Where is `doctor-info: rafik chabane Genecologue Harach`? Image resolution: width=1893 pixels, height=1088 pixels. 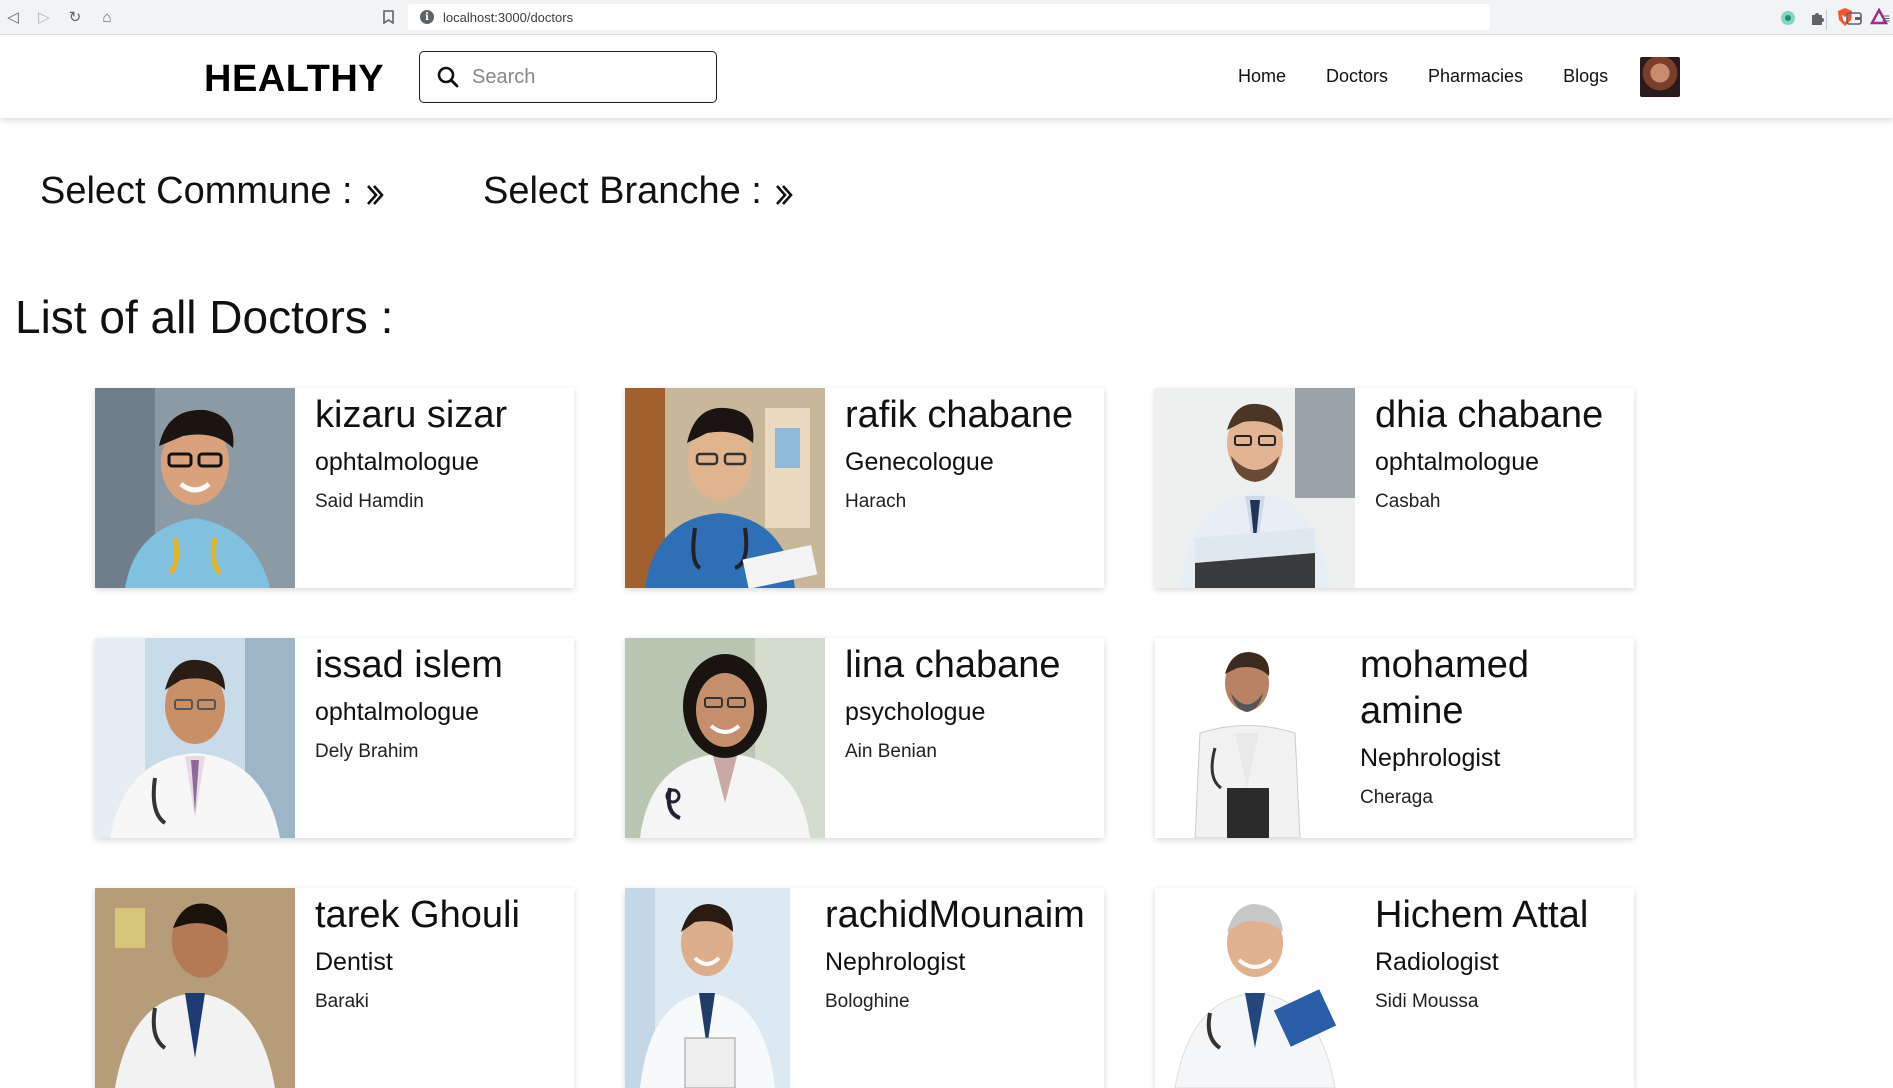 doctor-info: rafik chabane Genecologue Harach is located at coordinates (969, 450).